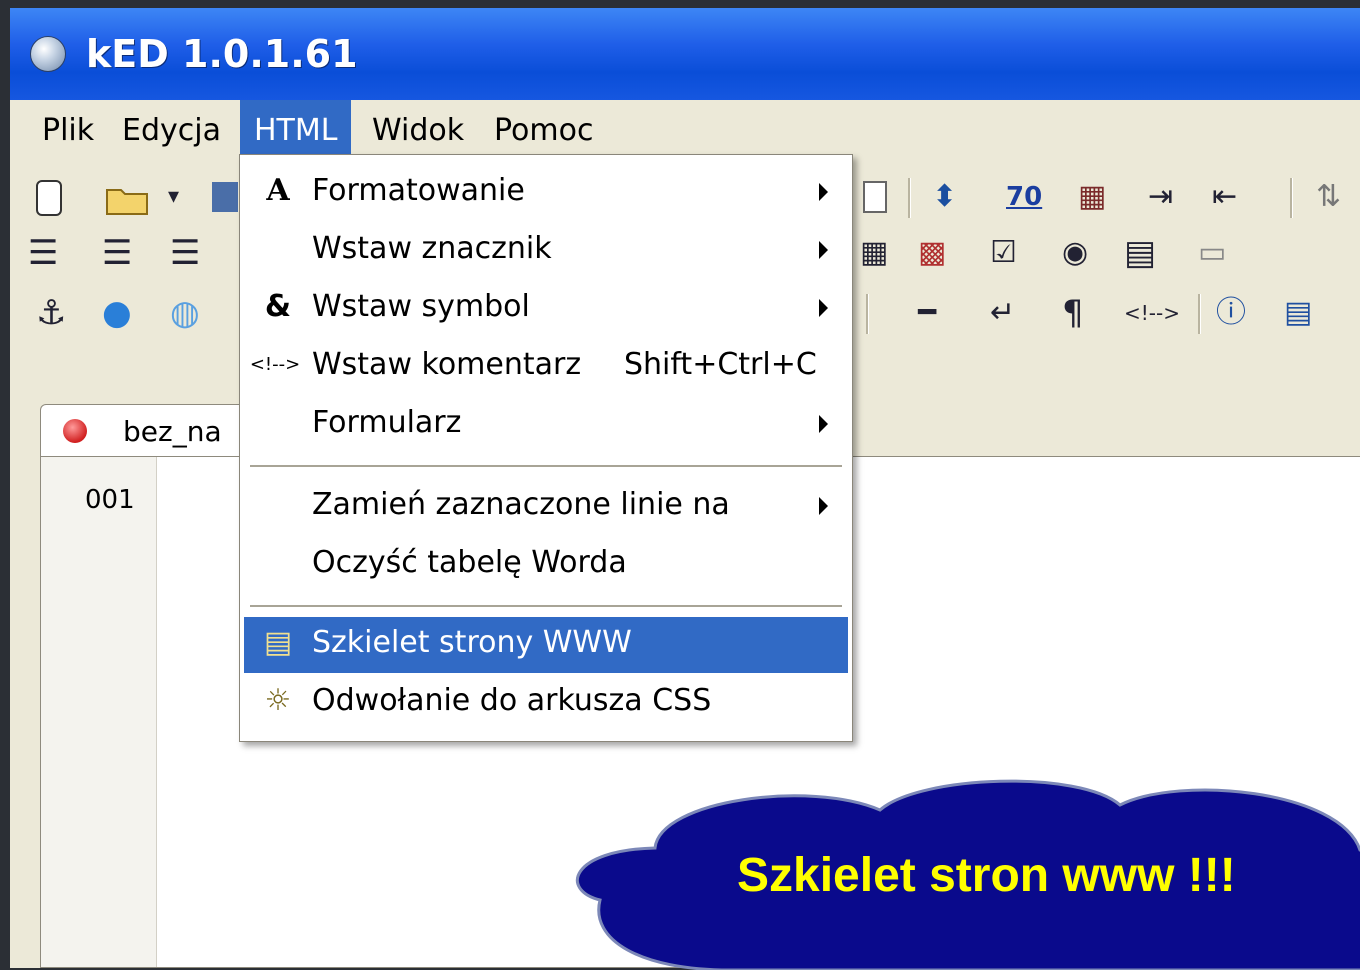 The image size is (1360, 970). I want to click on menu-item-wstaw-znacznik: Wstaw znacznik, so click(546, 251).